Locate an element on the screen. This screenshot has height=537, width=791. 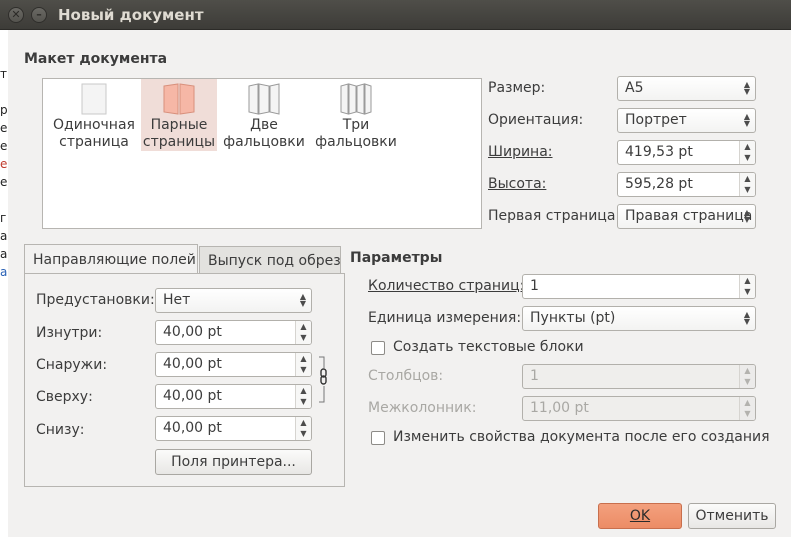
width-label: Ширина: is located at coordinates (520, 152).